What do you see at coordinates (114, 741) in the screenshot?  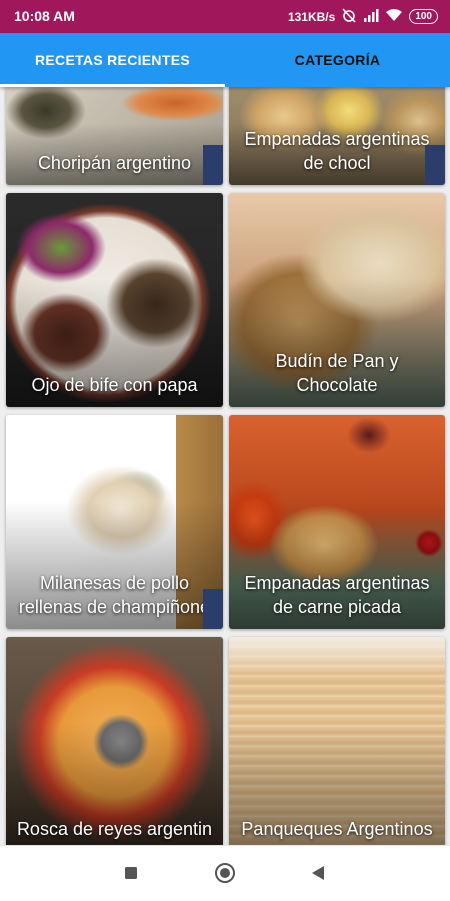 I see `recipe-card: Rosca de reyes argentin` at bounding box center [114, 741].